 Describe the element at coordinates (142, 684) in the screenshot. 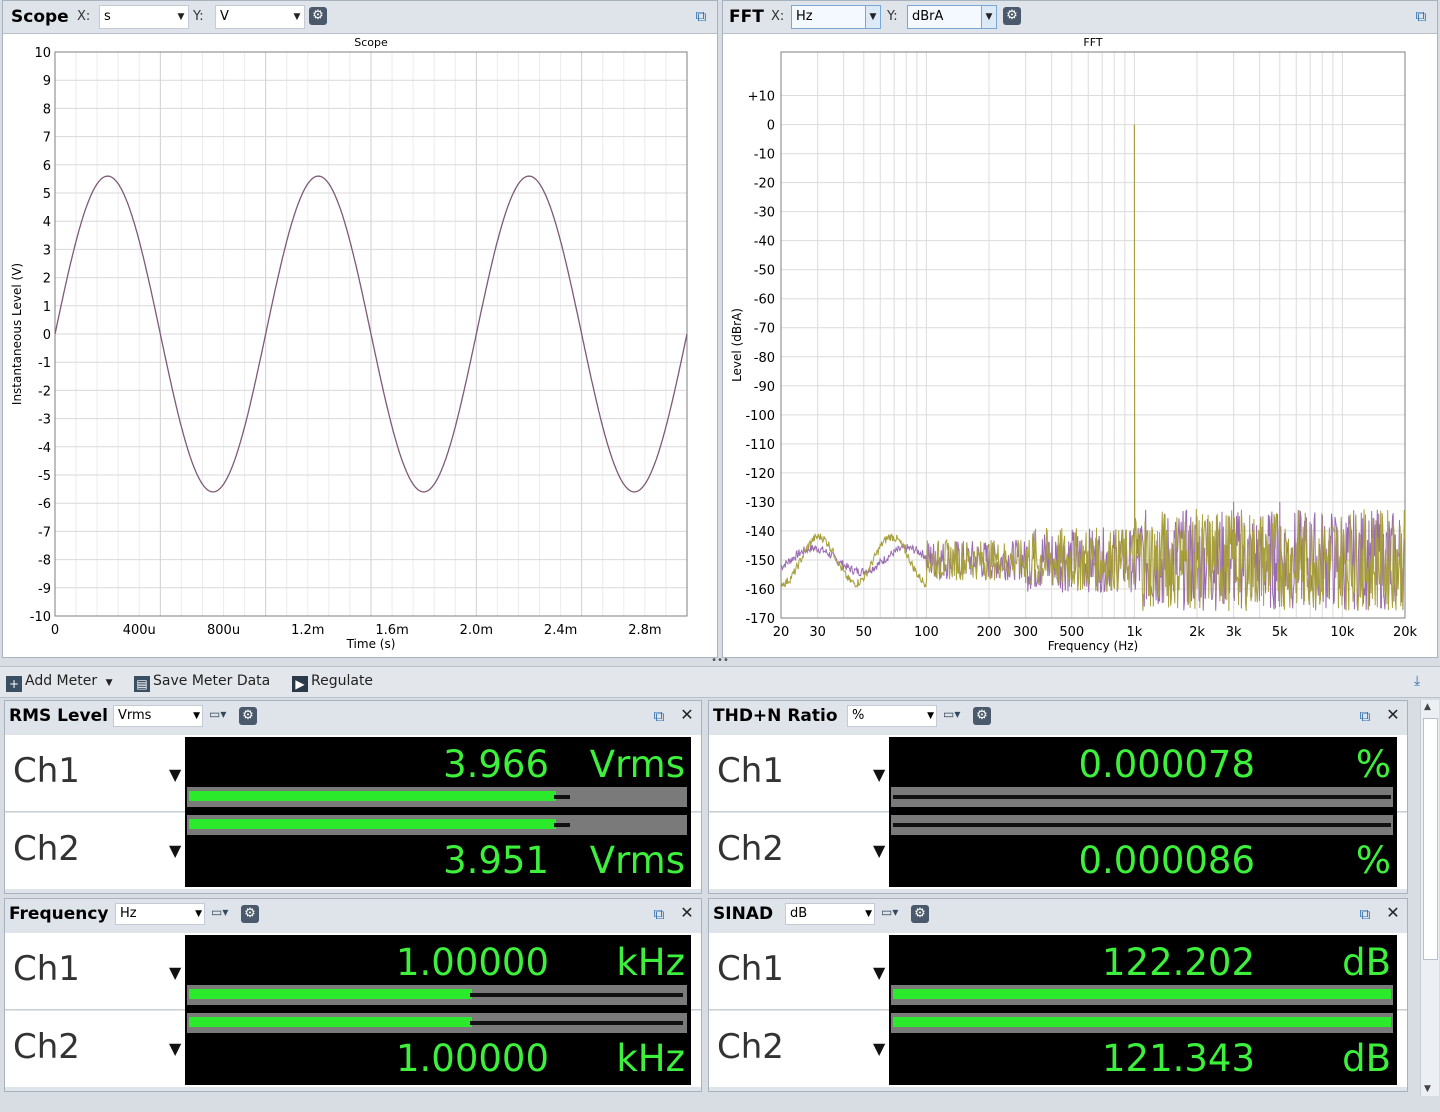

I see `save-icon: ▤` at that location.